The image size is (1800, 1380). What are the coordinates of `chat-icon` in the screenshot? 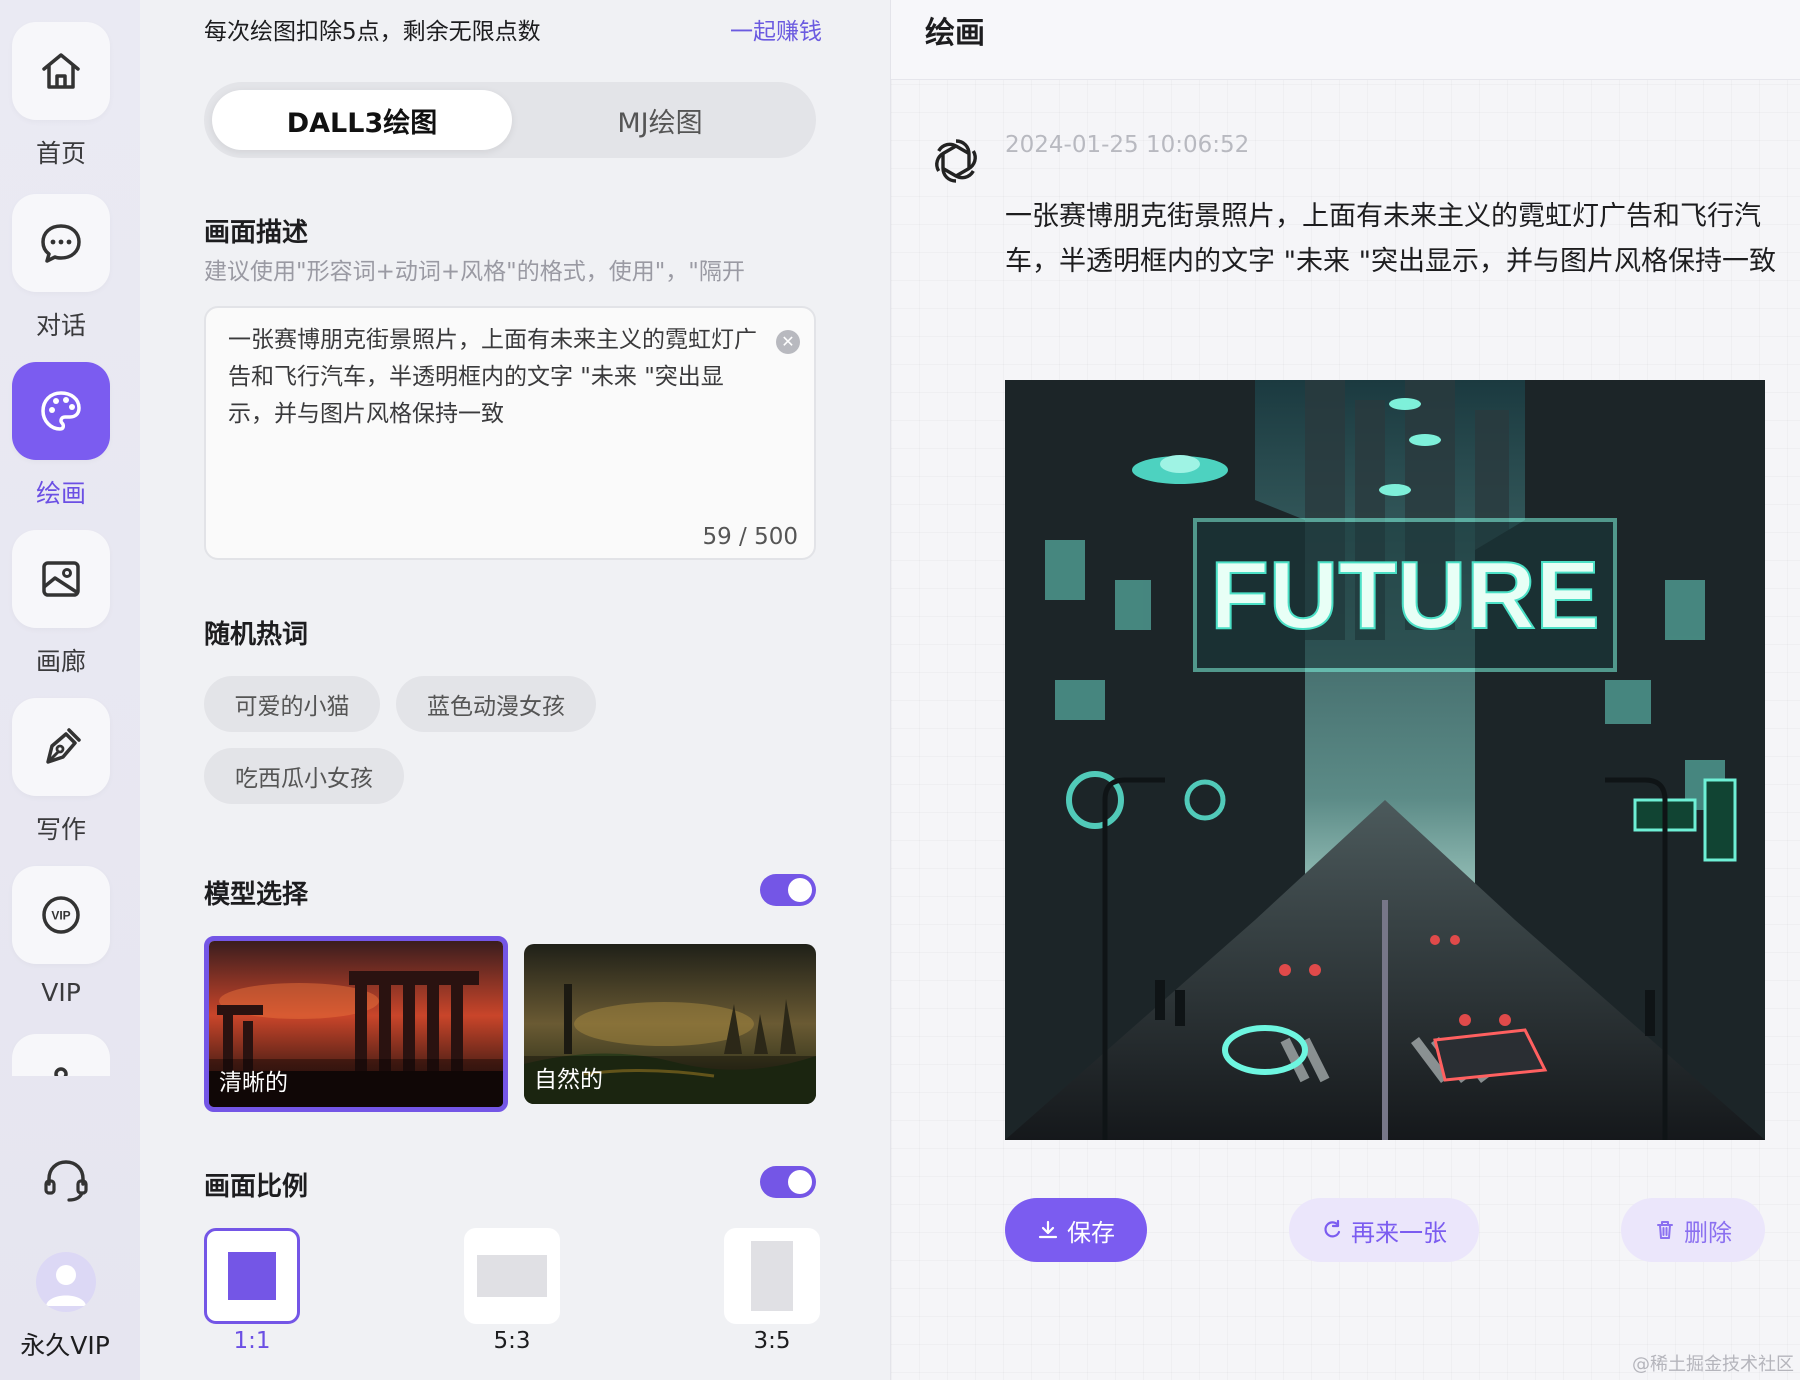 It's located at (61, 243).